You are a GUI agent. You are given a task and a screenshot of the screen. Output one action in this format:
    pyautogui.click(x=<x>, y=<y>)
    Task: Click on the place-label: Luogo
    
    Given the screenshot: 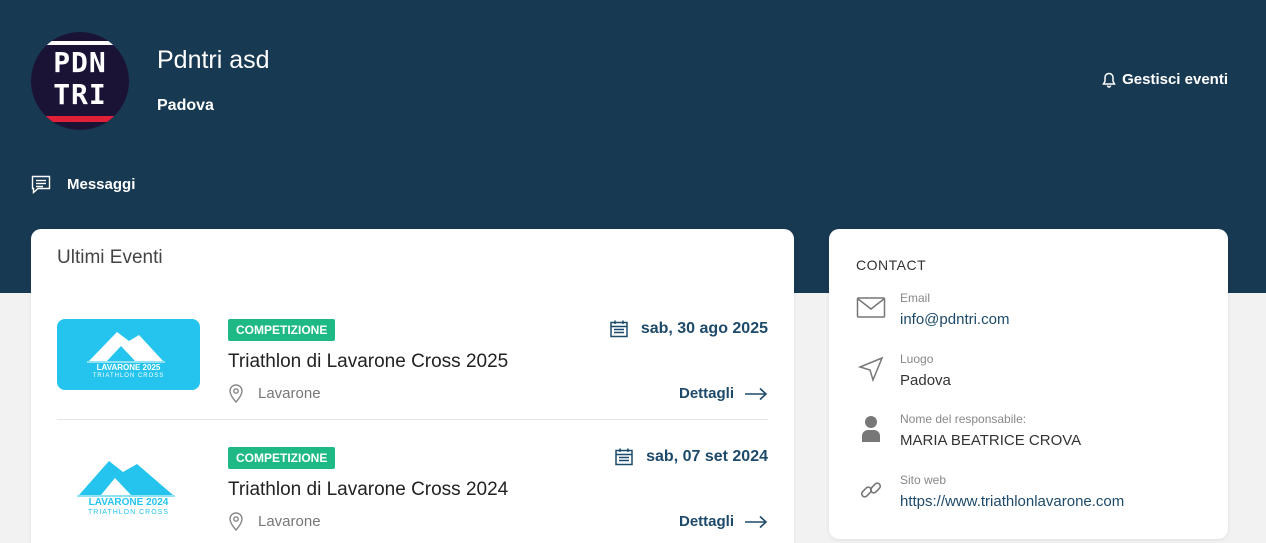 What is the action you would take?
    pyautogui.click(x=917, y=359)
    